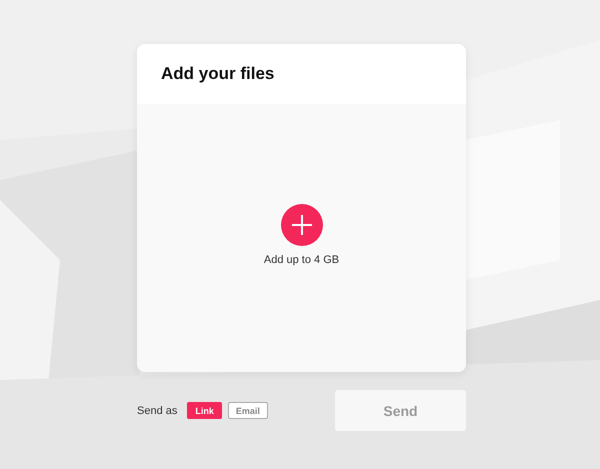  Describe the element at coordinates (248, 410) in the screenshot. I see `send-option-toggle: Email` at that location.